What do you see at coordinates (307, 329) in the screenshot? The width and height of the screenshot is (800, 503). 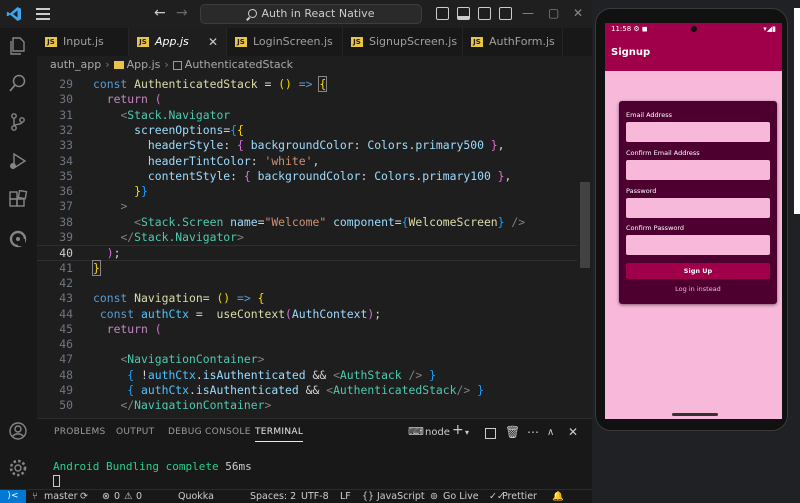 I see `code-line: 45 return (` at bounding box center [307, 329].